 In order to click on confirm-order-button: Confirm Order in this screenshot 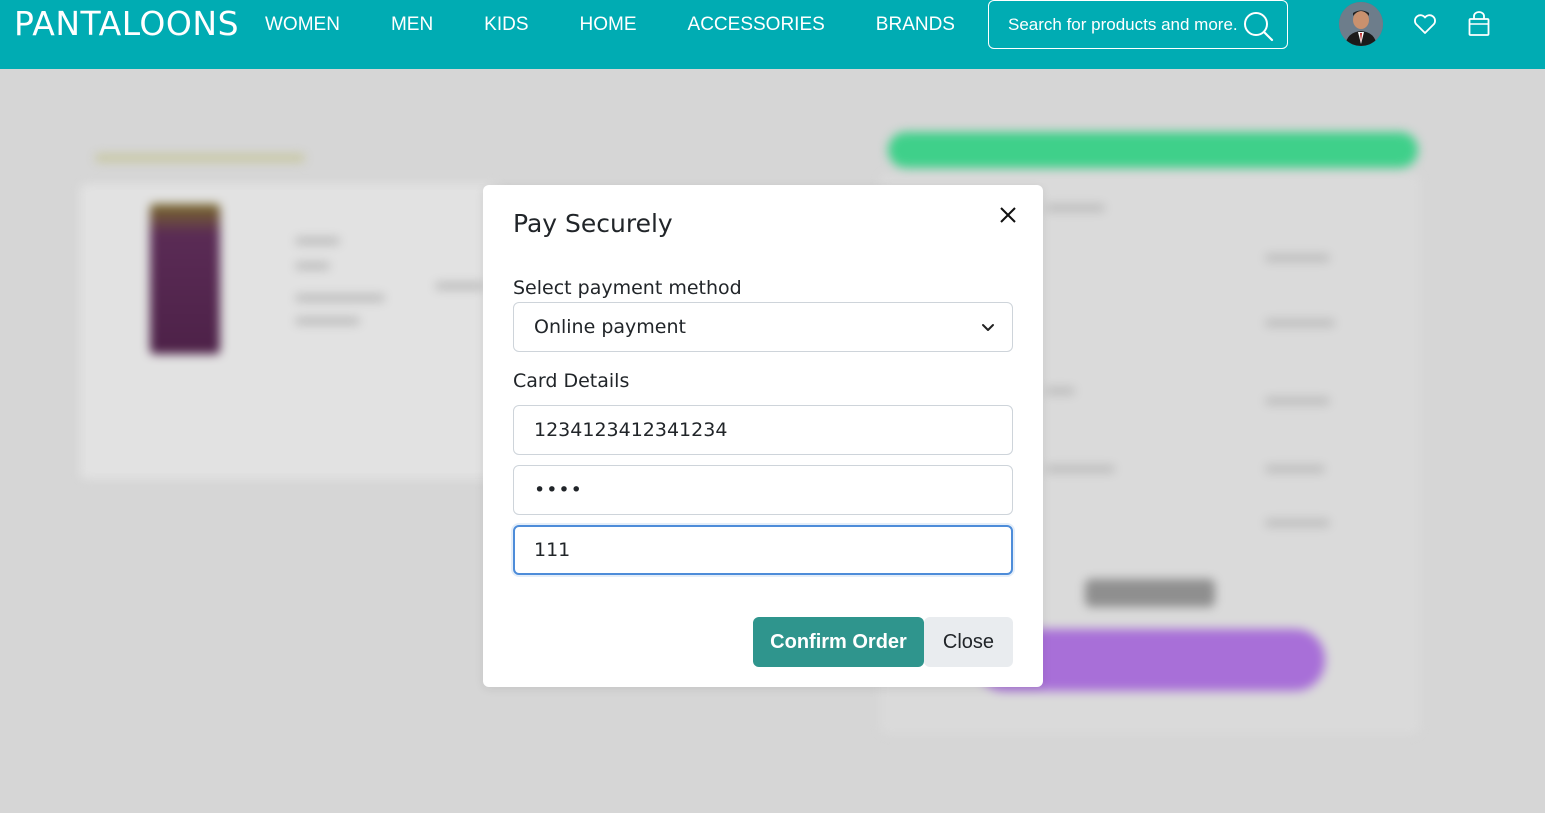, I will do `click(838, 642)`.